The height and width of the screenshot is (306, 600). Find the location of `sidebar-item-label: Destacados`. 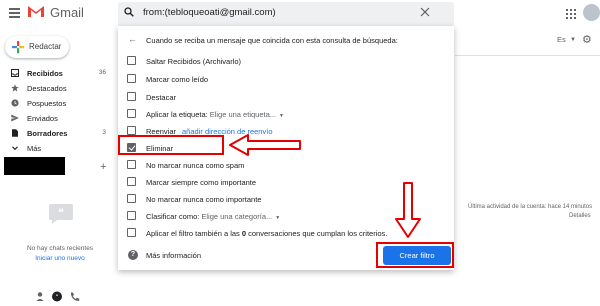

sidebar-item-label: Destacados is located at coordinates (47, 88).